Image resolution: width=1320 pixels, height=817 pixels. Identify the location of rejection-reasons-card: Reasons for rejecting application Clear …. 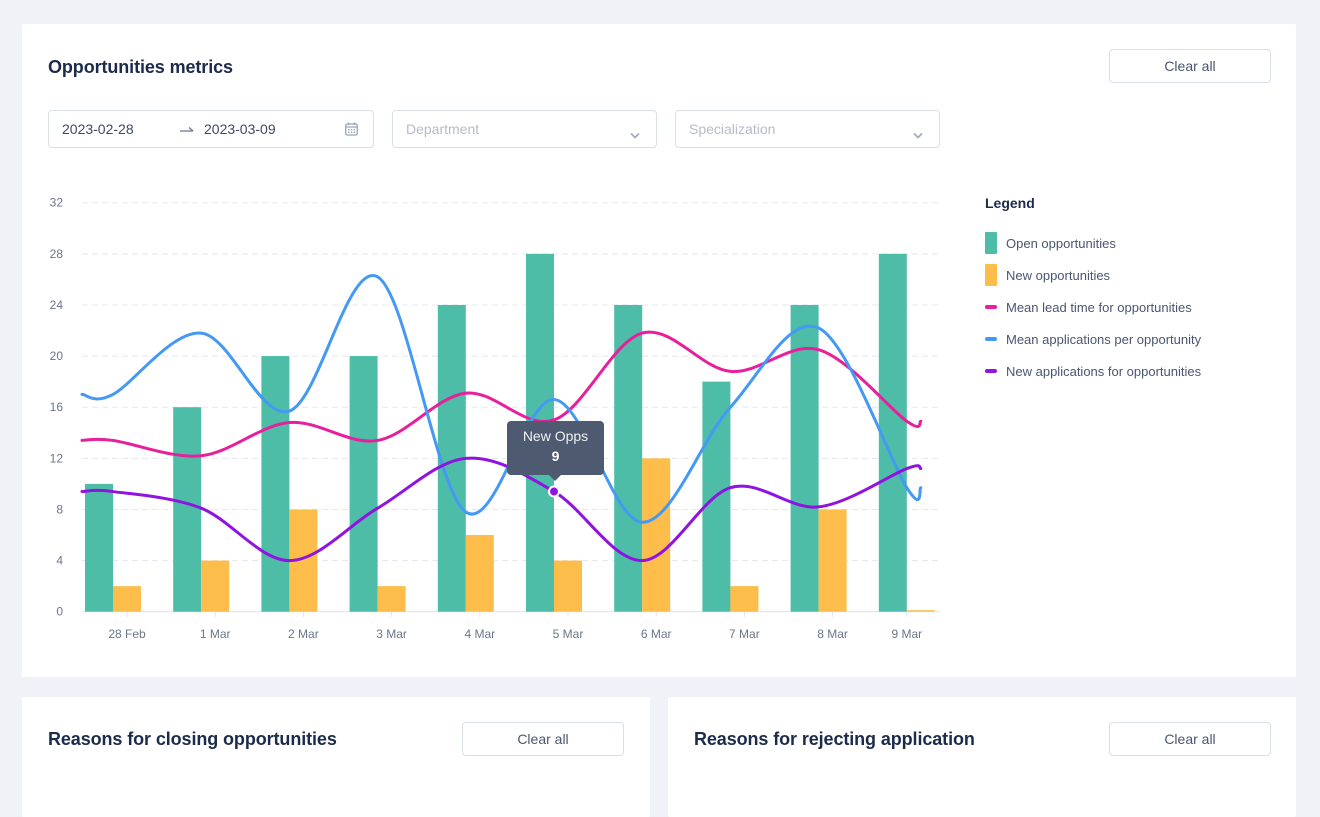
(982, 757).